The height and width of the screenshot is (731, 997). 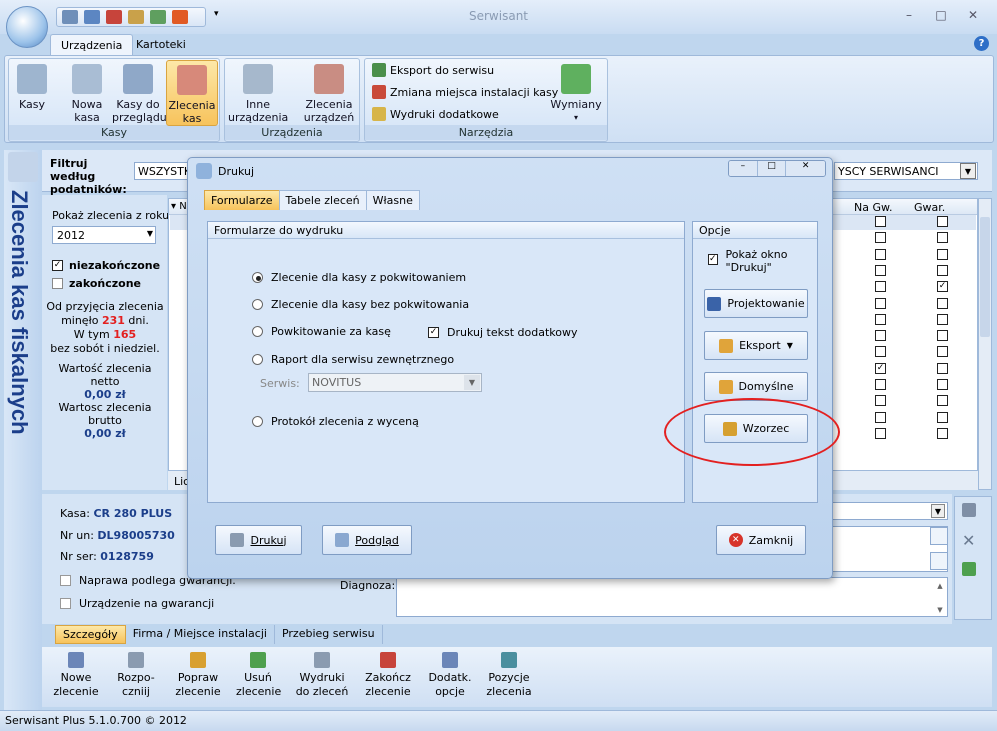 What do you see at coordinates (367, 540) in the screenshot?
I see `podglad-button: Podgląd` at bounding box center [367, 540].